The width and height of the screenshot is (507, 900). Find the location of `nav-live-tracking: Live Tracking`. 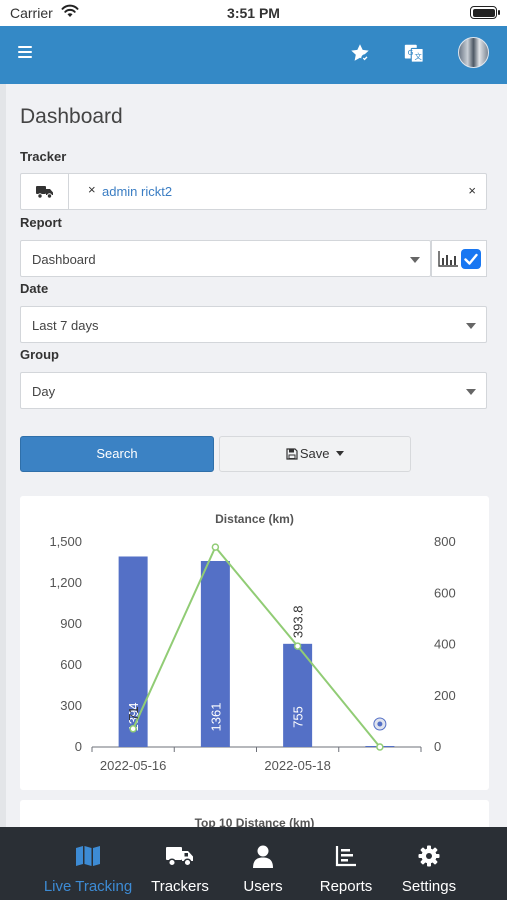

nav-live-tracking: Live Tracking is located at coordinates (88, 863).